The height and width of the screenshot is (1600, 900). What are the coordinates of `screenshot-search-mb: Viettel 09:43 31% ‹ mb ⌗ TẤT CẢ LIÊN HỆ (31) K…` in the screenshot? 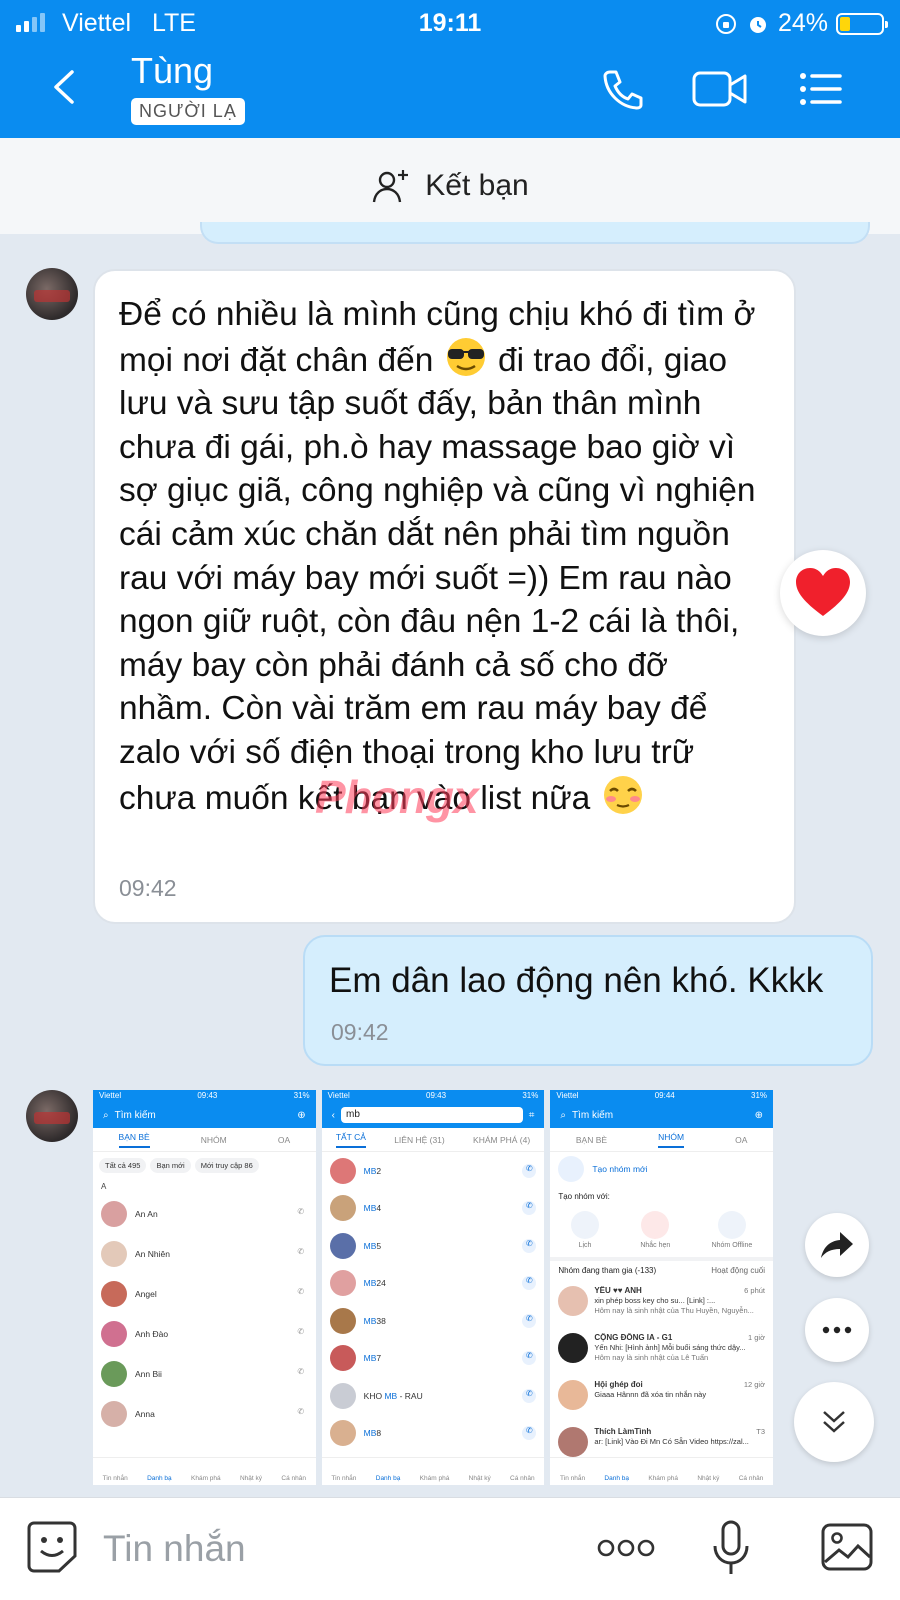 It's located at (433, 1287).